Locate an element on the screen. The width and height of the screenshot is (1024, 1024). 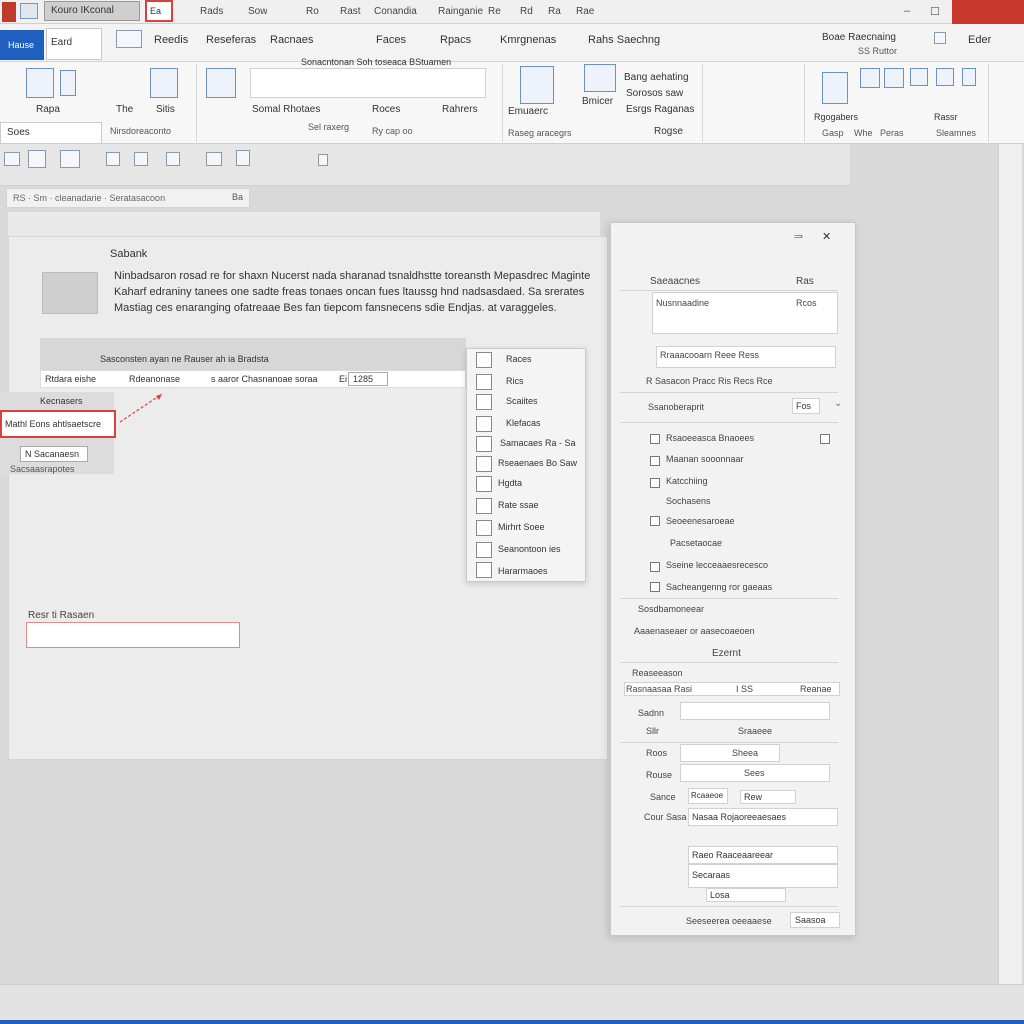
tab-8: Eder is located at coordinates (979, 40).